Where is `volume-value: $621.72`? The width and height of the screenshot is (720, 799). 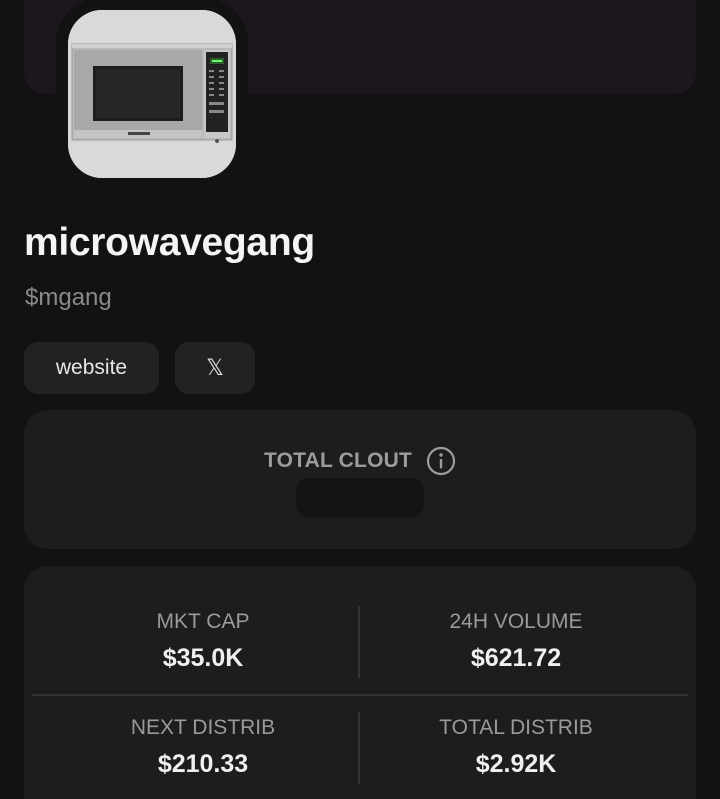
volume-value: $621.72 is located at coordinates (516, 658).